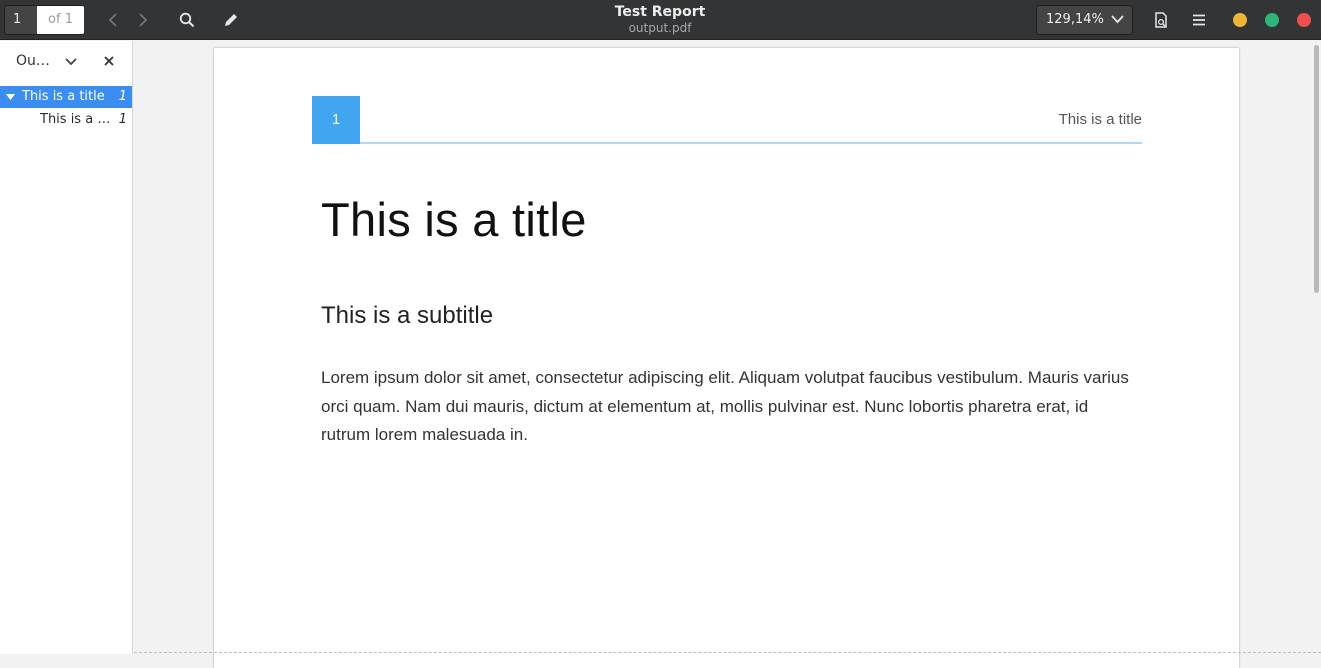 The height and width of the screenshot is (668, 1321). I want to click on document-icon, so click(1161, 20).